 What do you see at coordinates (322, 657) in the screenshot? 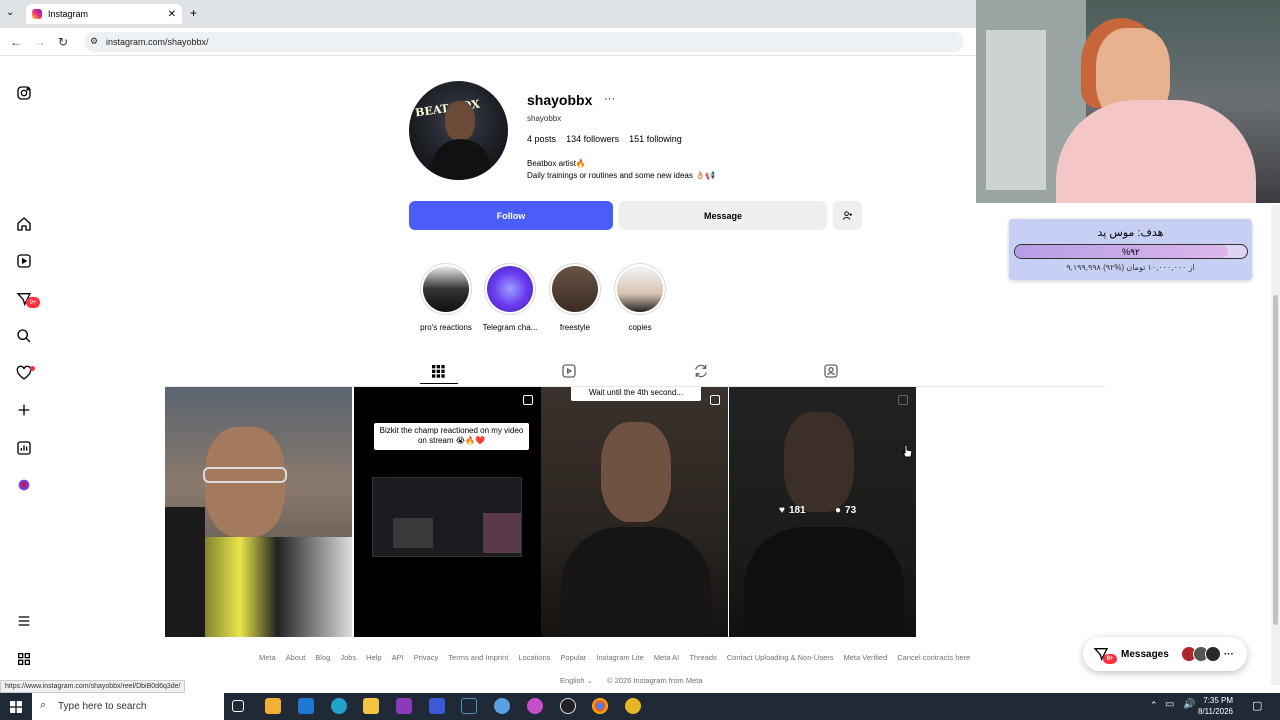
I see `footer-link: Blog` at bounding box center [322, 657].